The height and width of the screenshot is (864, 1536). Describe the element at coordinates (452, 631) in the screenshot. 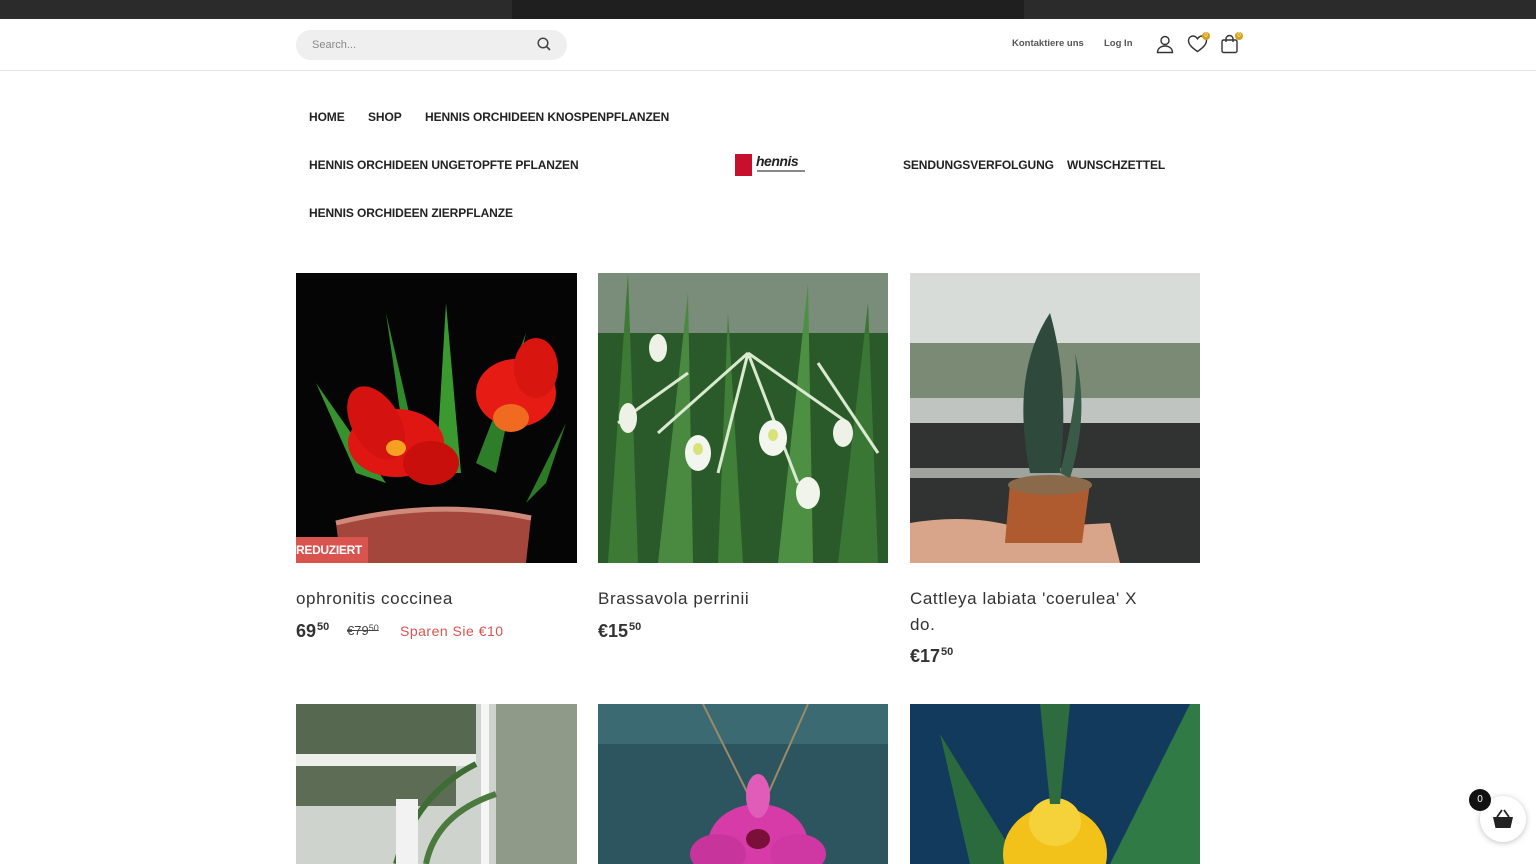

I see `product-savings: Sparen Sie €10` at that location.